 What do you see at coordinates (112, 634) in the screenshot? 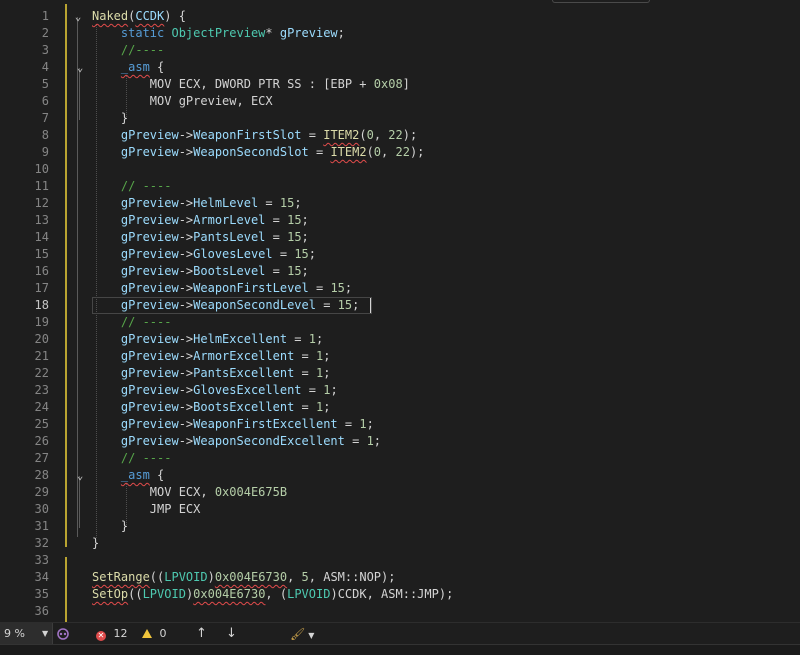
I see `error-indicator: ✕ 12` at bounding box center [112, 634].